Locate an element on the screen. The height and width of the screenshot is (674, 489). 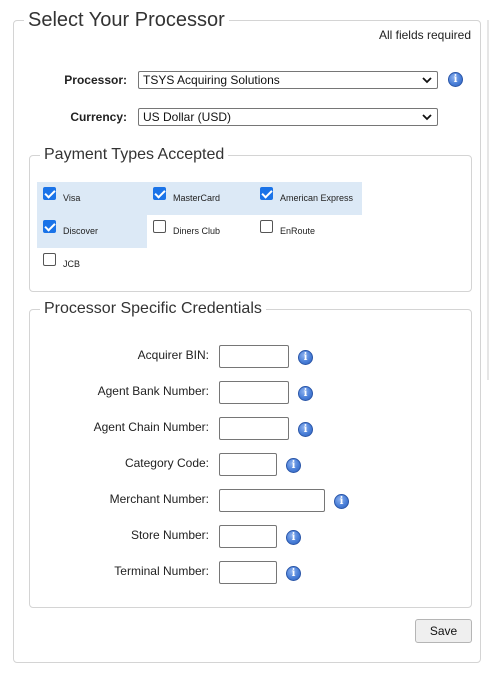
payment-type-diners-club: Diners Club is located at coordinates (200, 231).